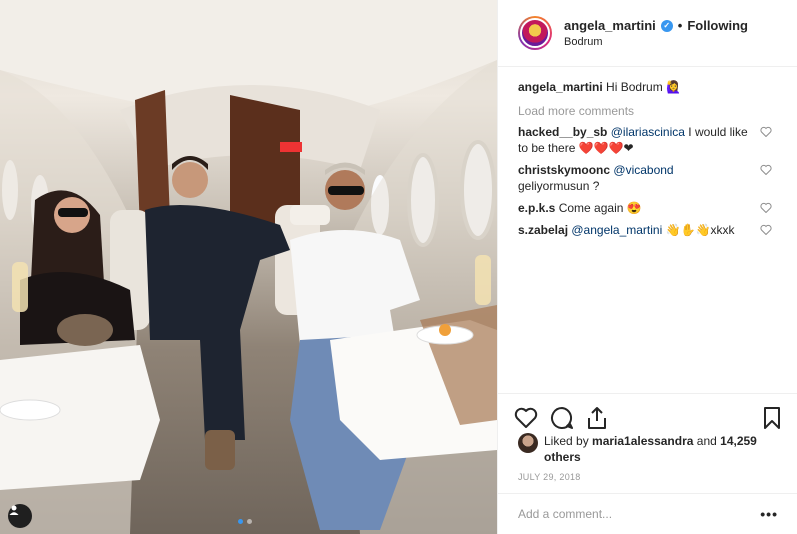  I want to click on caption-username: angela_martini, so click(560, 87).